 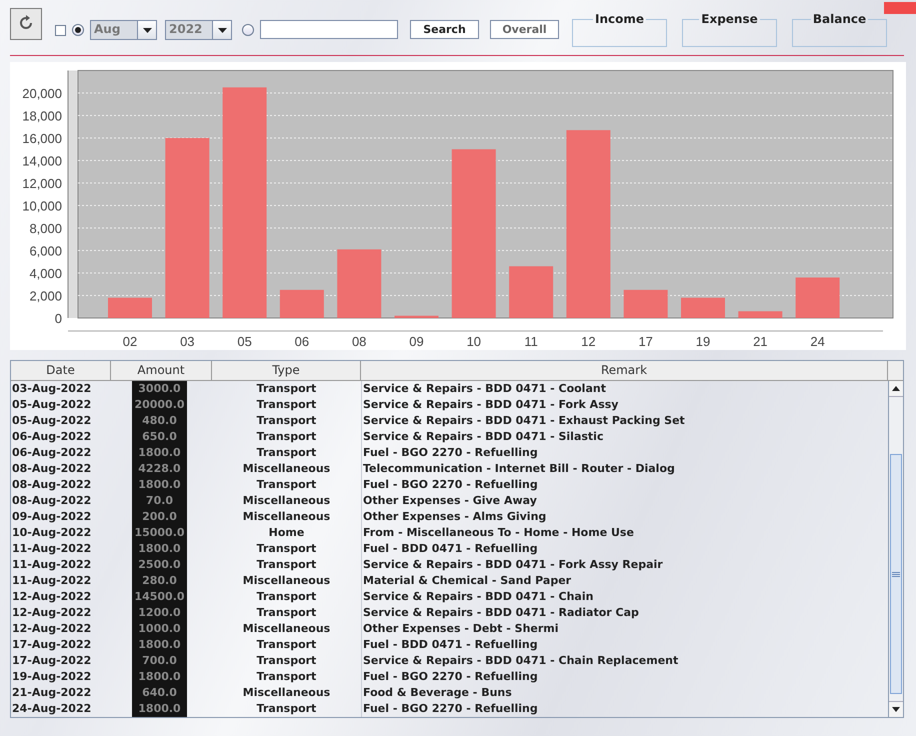 I want to click on y-tick-label: 8,000, so click(x=45, y=228).